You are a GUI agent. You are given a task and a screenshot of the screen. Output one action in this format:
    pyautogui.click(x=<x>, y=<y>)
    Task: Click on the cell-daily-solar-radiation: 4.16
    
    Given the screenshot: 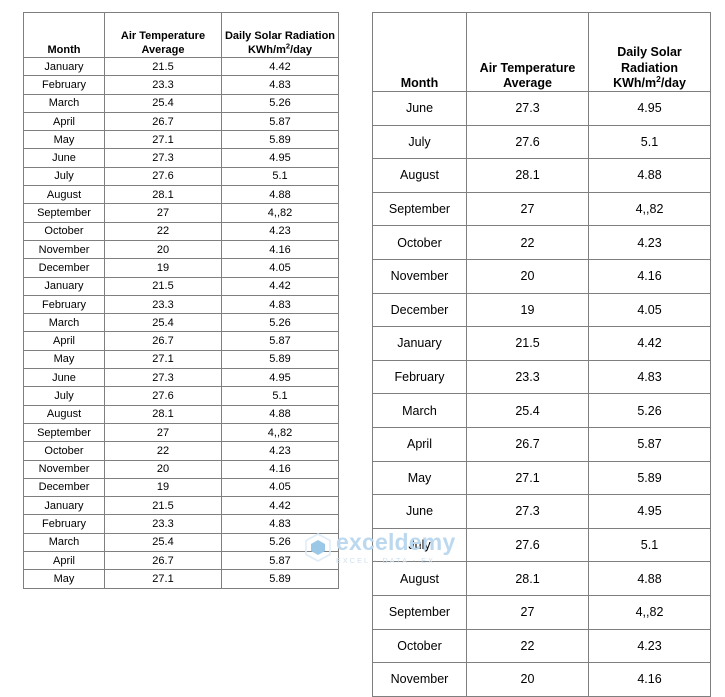 What is the action you would take?
    pyautogui.click(x=280, y=249)
    